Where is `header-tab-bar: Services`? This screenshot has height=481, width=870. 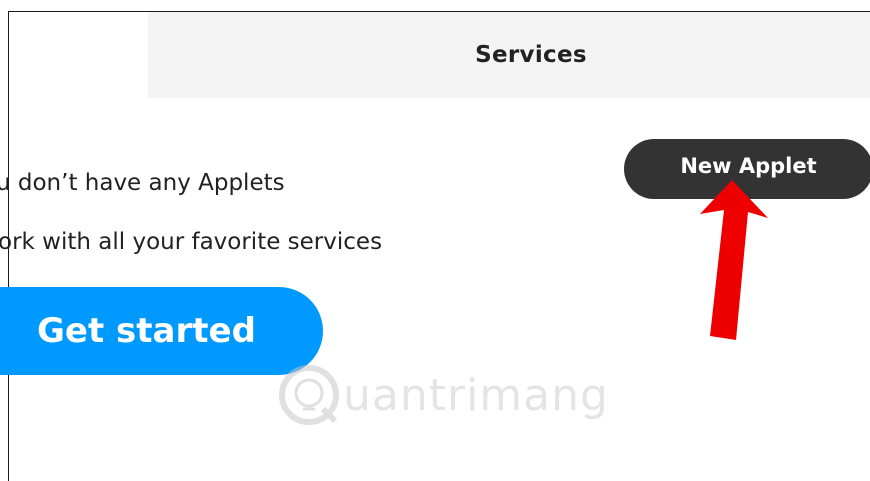 header-tab-bar: Services is located at coordinates (509, 55).